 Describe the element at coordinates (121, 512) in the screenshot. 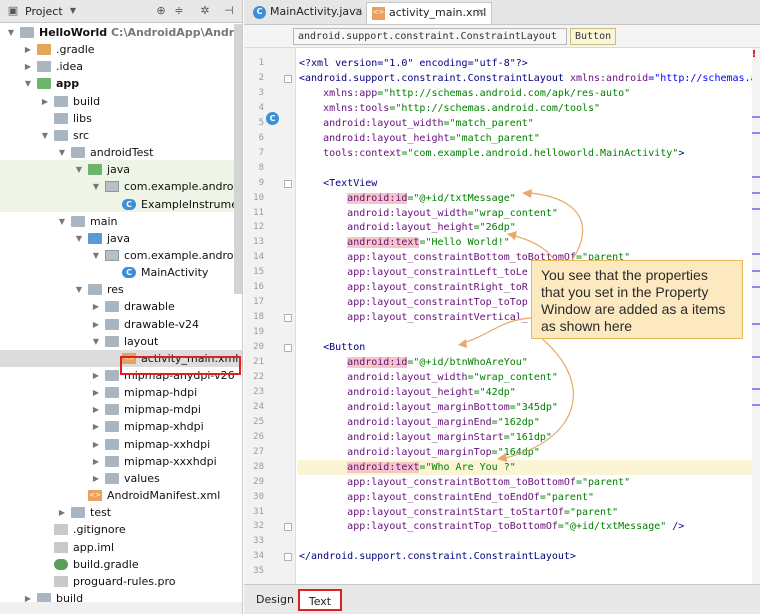

I see `tree-item: ▶ test` at that location.